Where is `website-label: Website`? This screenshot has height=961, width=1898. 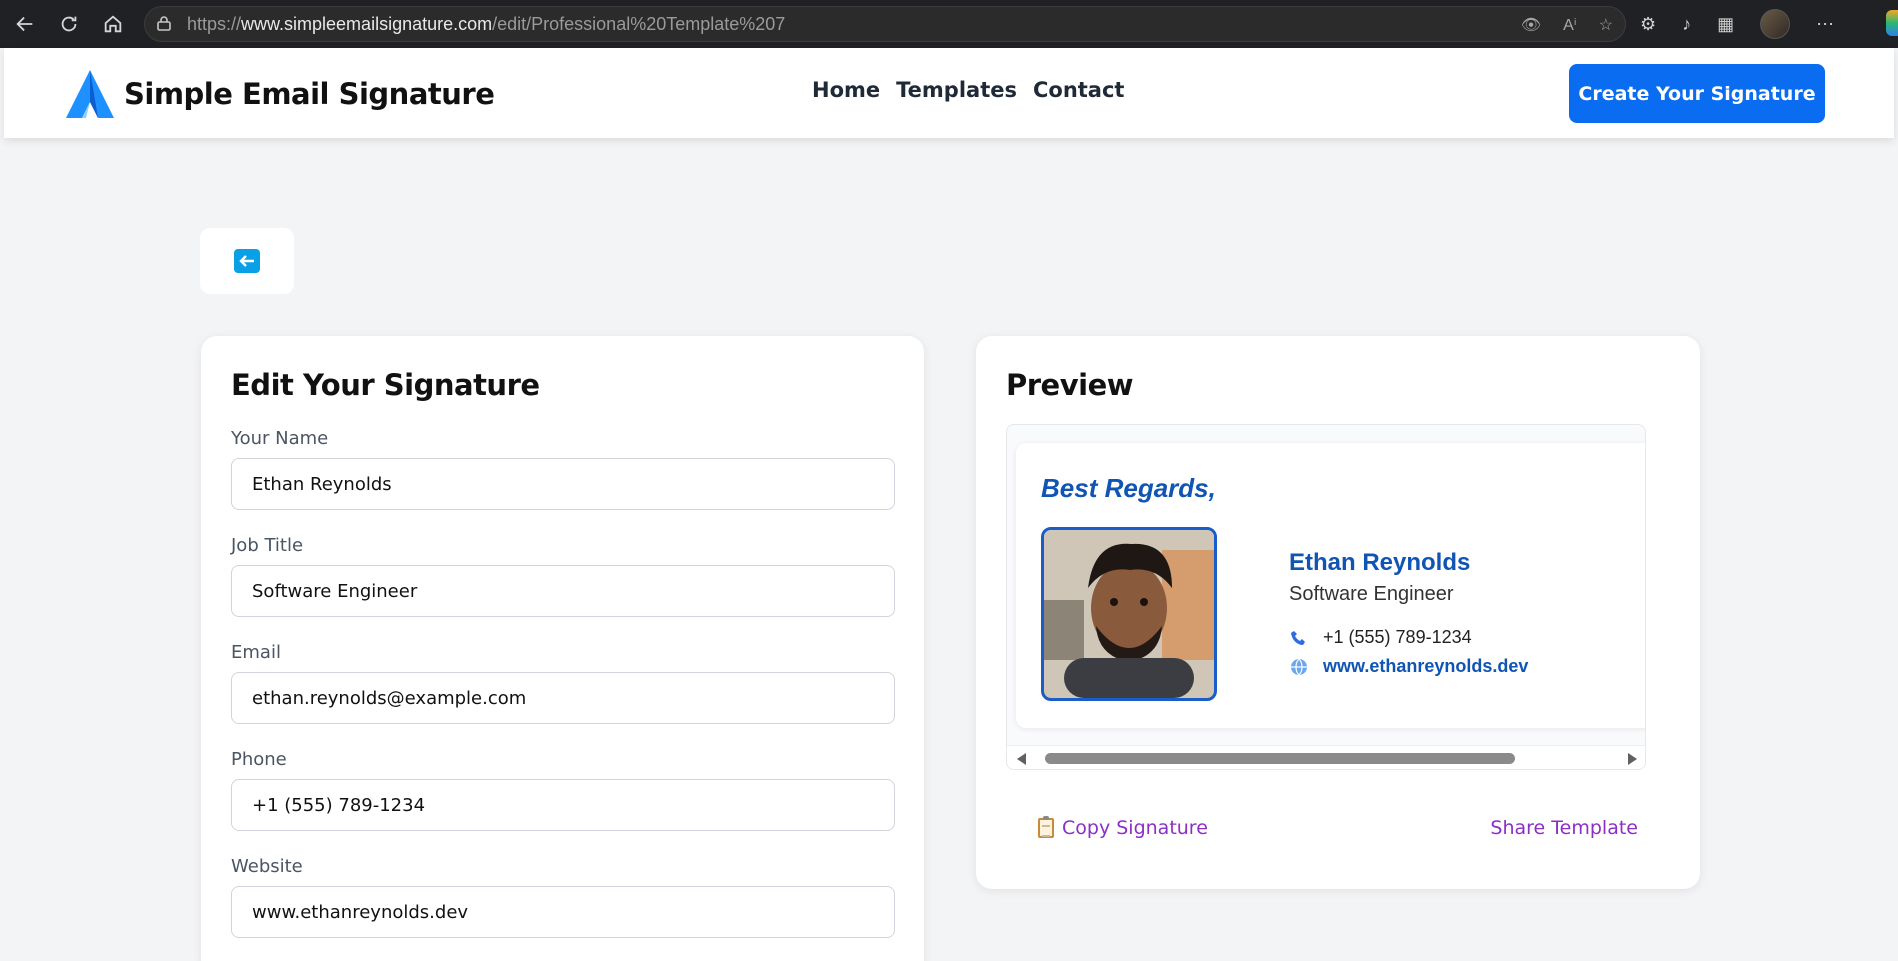
website-label: Website is located at coordinates (267, 866).